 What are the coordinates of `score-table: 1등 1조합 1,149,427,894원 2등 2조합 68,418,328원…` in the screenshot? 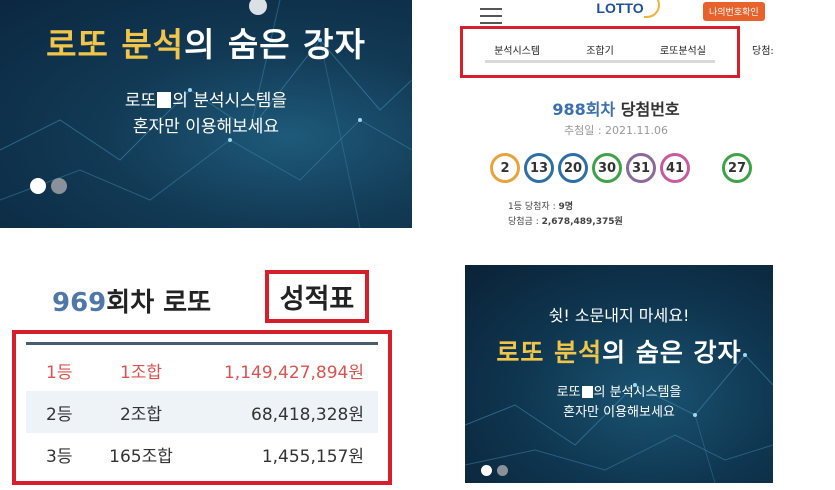 It's located at (202, 407).